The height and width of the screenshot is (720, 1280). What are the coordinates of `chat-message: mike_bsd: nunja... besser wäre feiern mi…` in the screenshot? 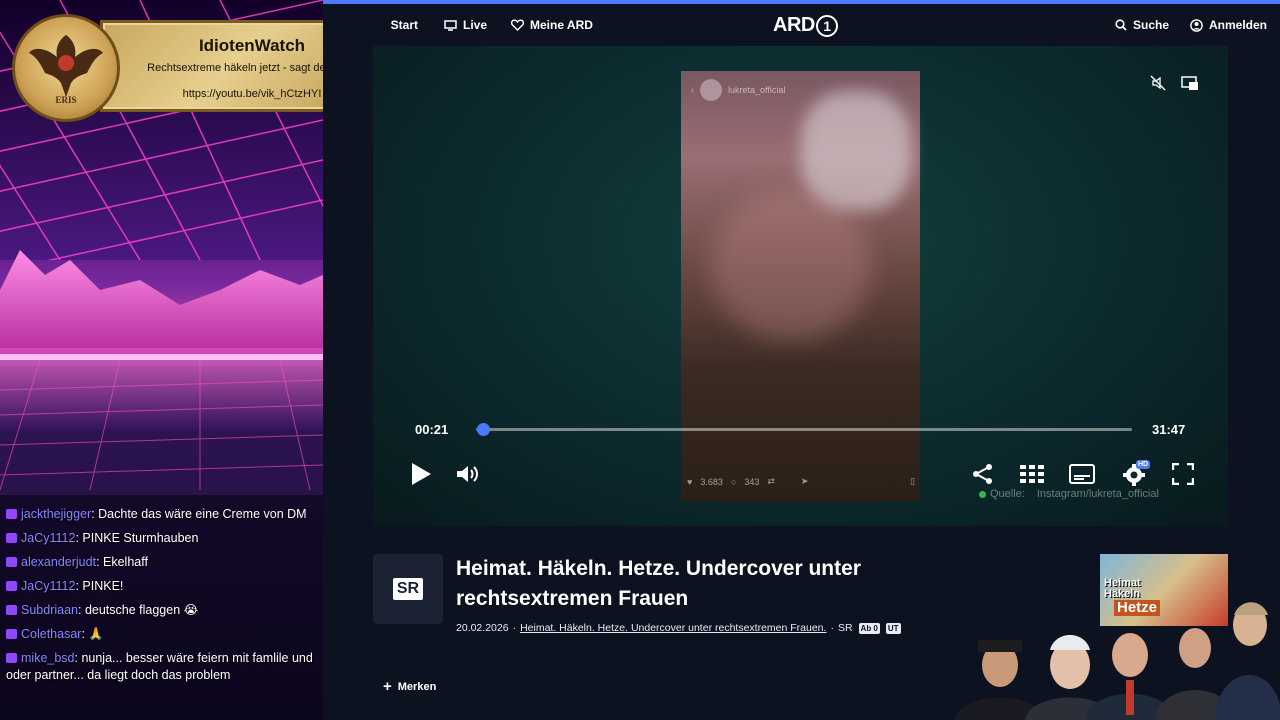 It's located at (159, 666).